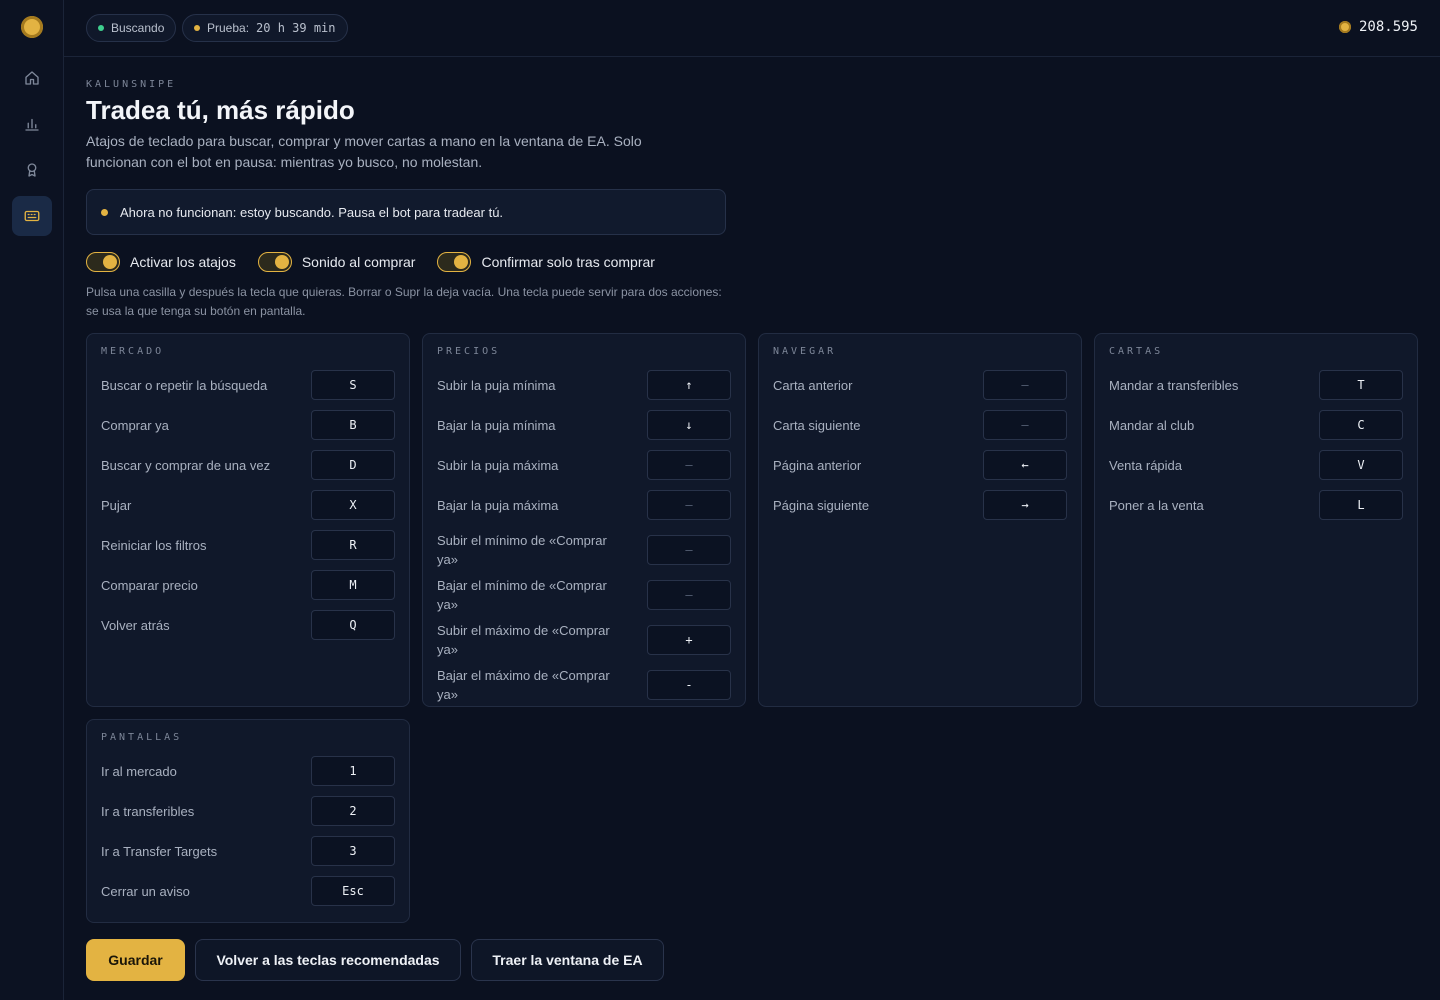 This screenshot has width=1440, height=1000. What do you see at coordinates (498, 465) in the screenshot?
I see `shortcut-label: Subir la puja máxima` at bounding box center [498, 465].